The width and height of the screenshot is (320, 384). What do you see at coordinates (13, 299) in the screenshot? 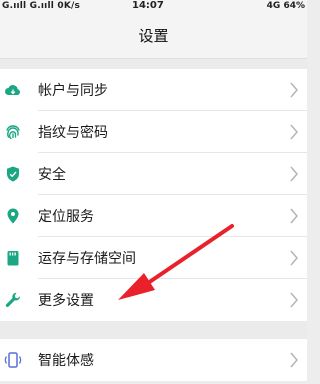
I see `wrench-icon` at bounding box center [13, 299].